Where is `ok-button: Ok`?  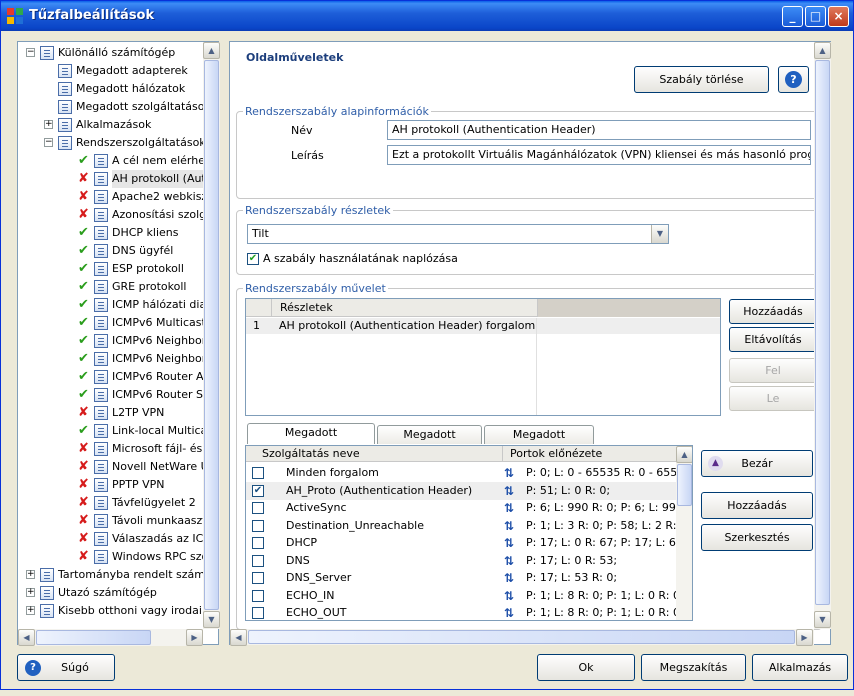 ok-button: Ok is located at coordinates (586, 667).